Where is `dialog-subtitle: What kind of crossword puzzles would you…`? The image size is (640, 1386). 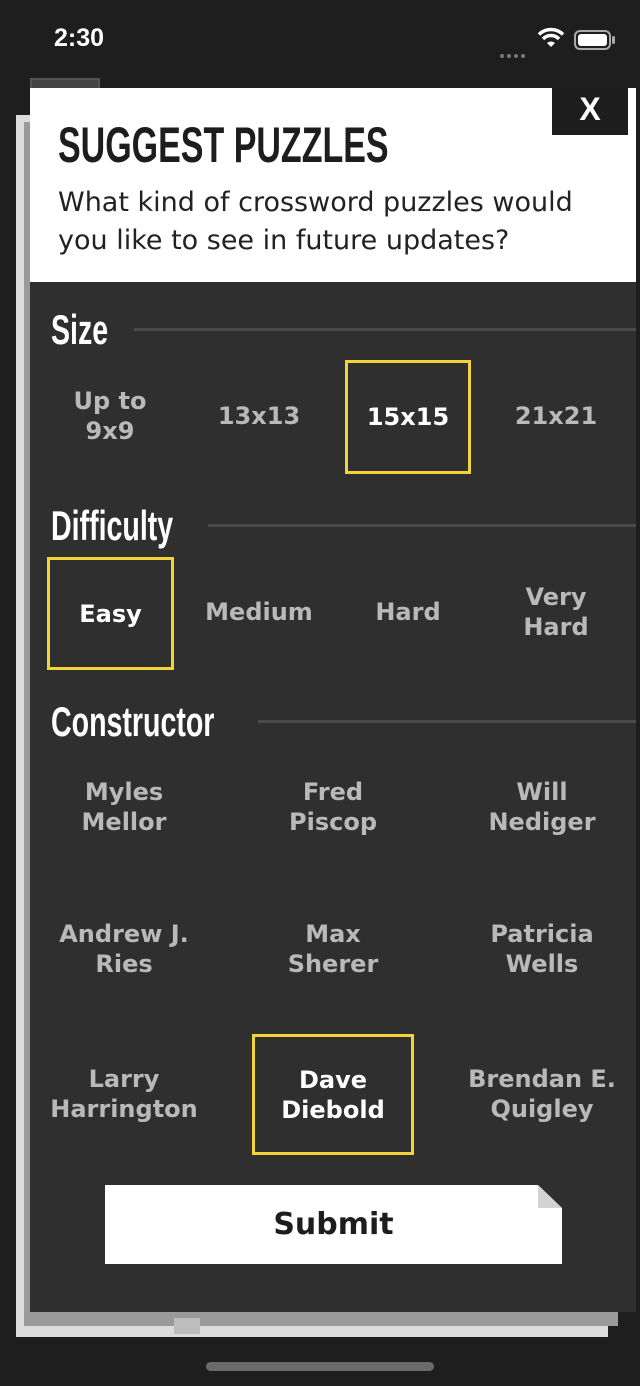 dialog-subtitle: What kind of crossword puzzles would you… is located at coordinates (315, 221).